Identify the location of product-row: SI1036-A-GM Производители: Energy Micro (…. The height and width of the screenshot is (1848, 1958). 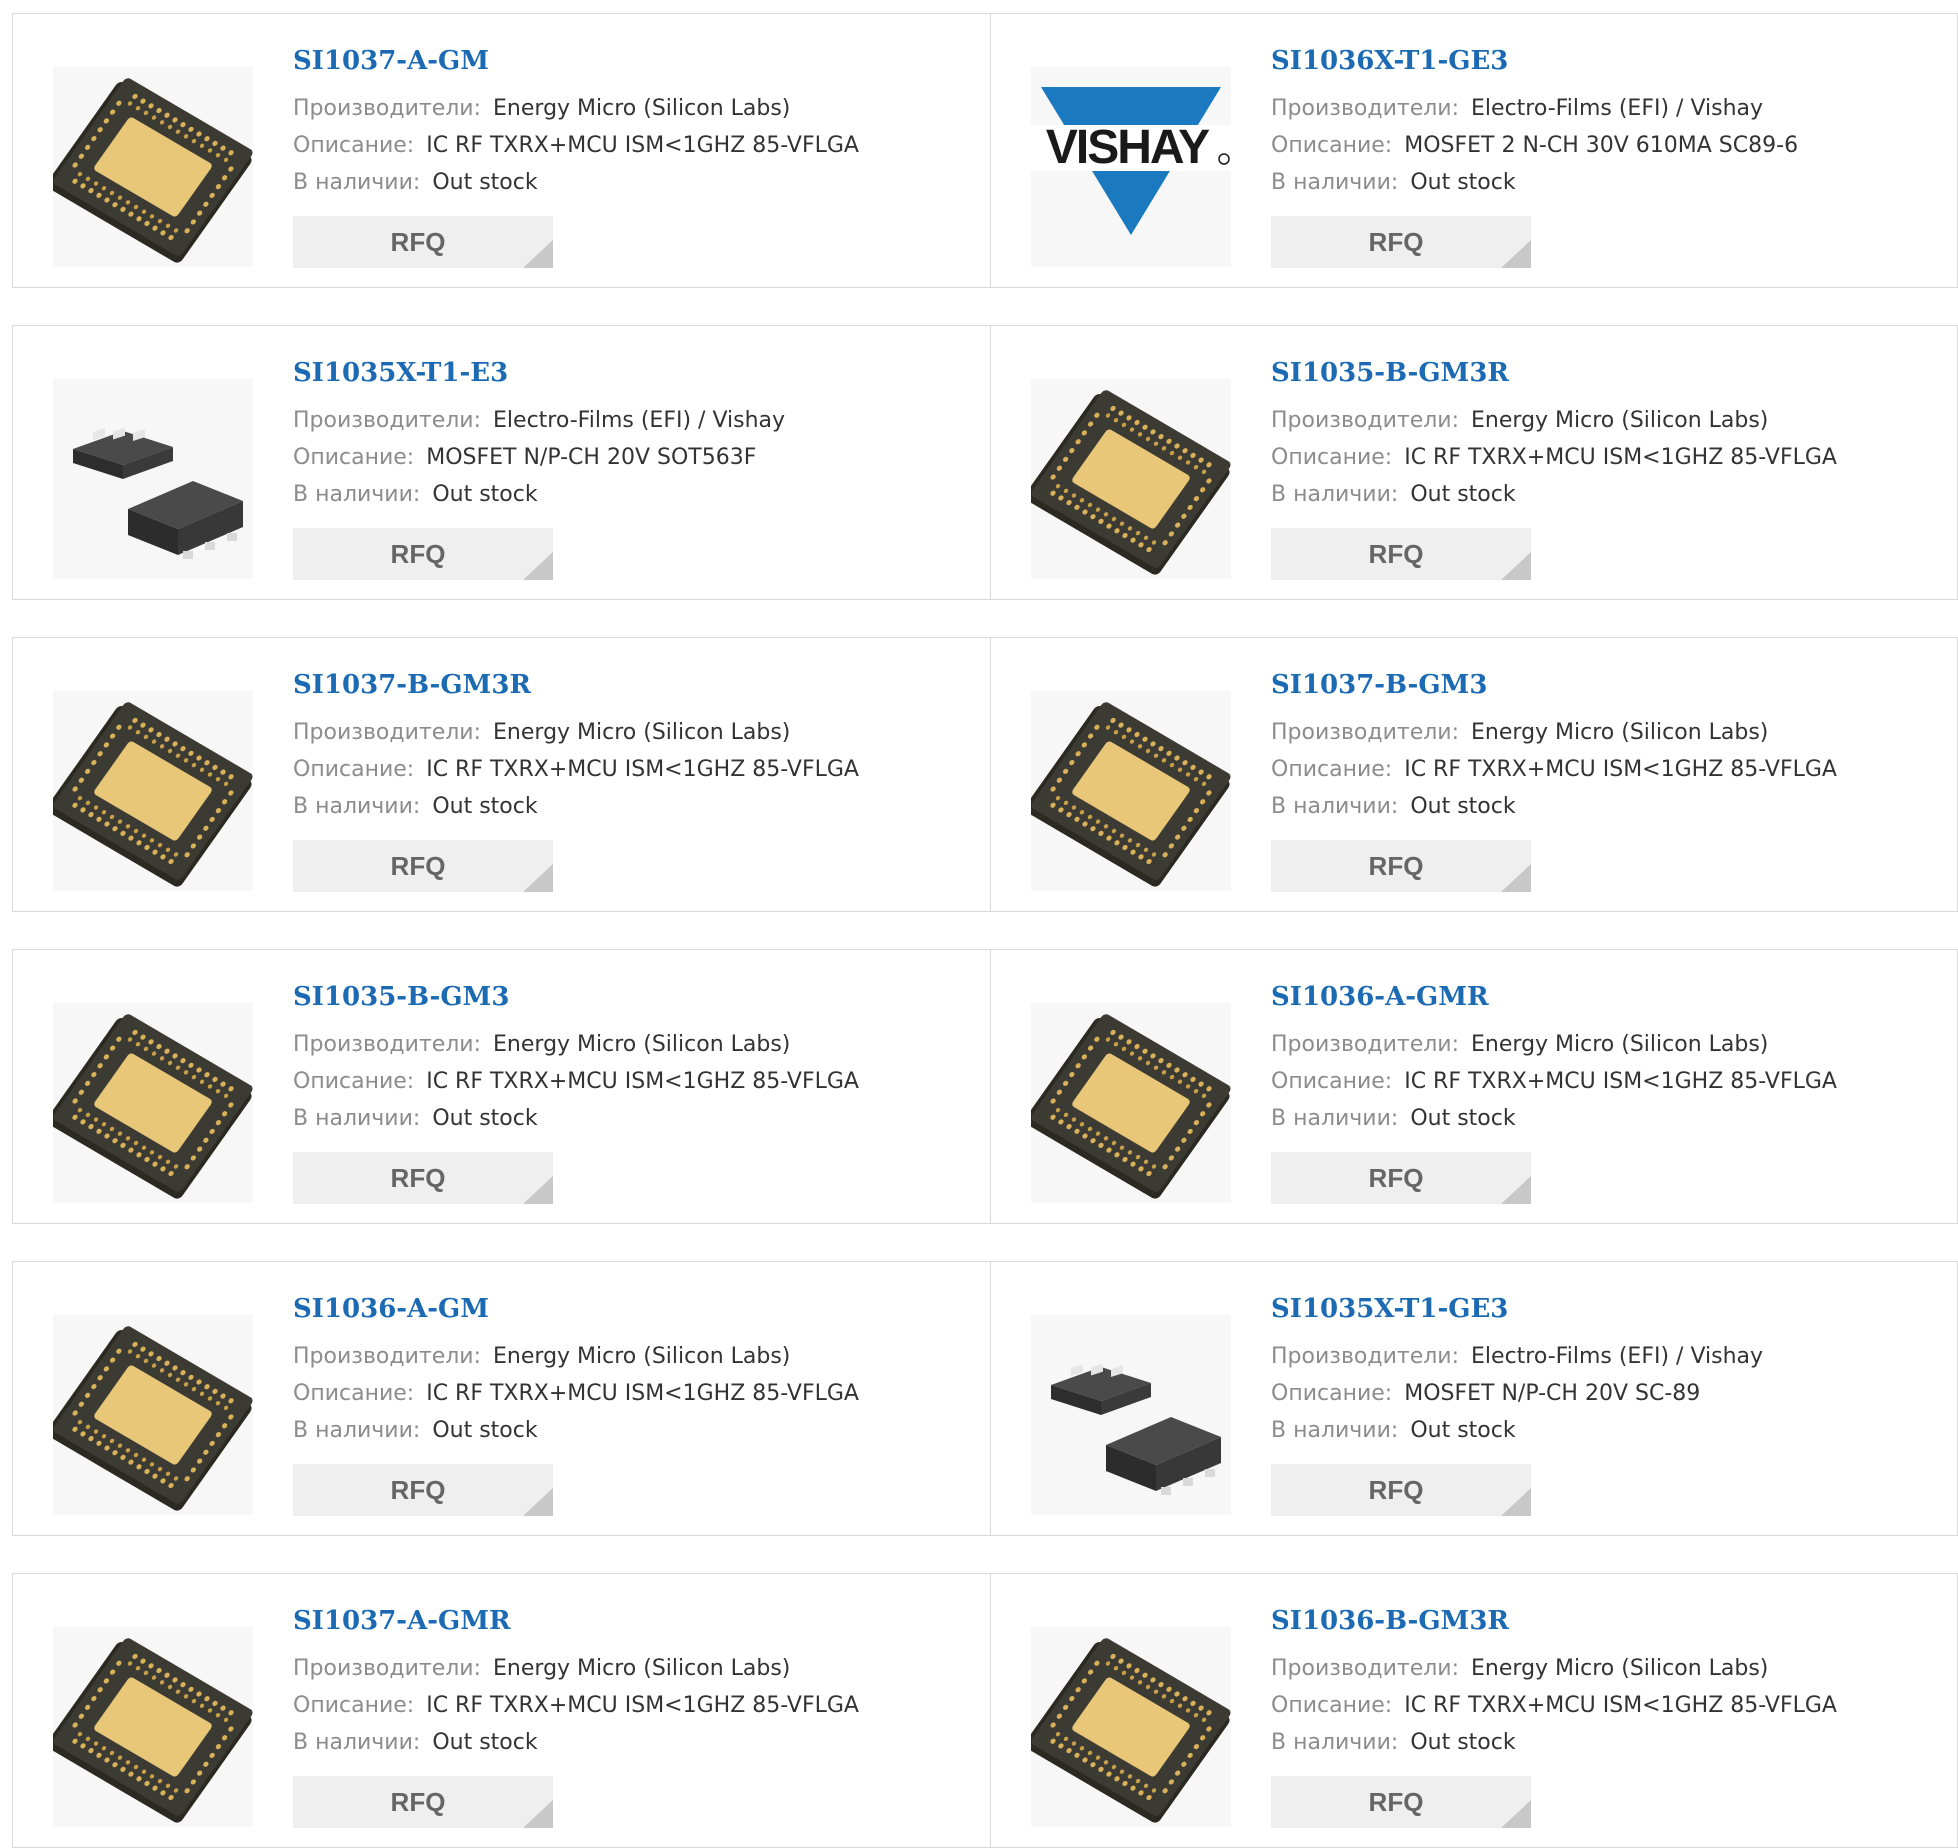
(985, 1398).